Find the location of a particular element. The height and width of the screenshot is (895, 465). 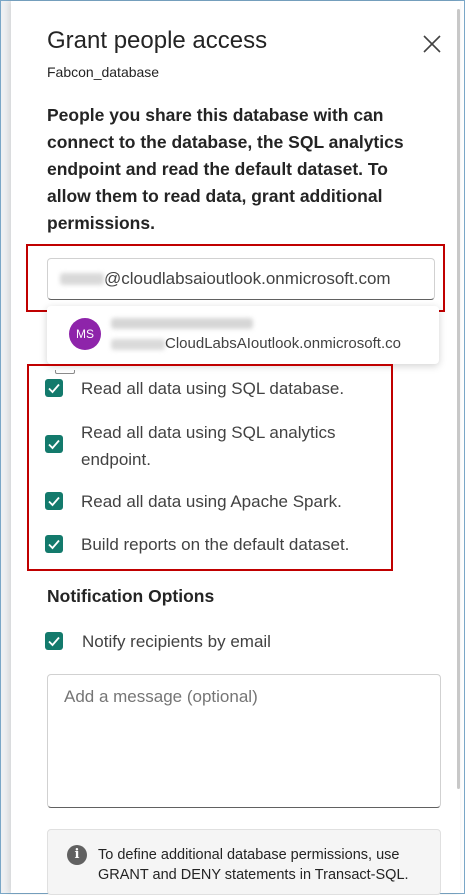

email-highlight-box is located at coordinates (235, 278).